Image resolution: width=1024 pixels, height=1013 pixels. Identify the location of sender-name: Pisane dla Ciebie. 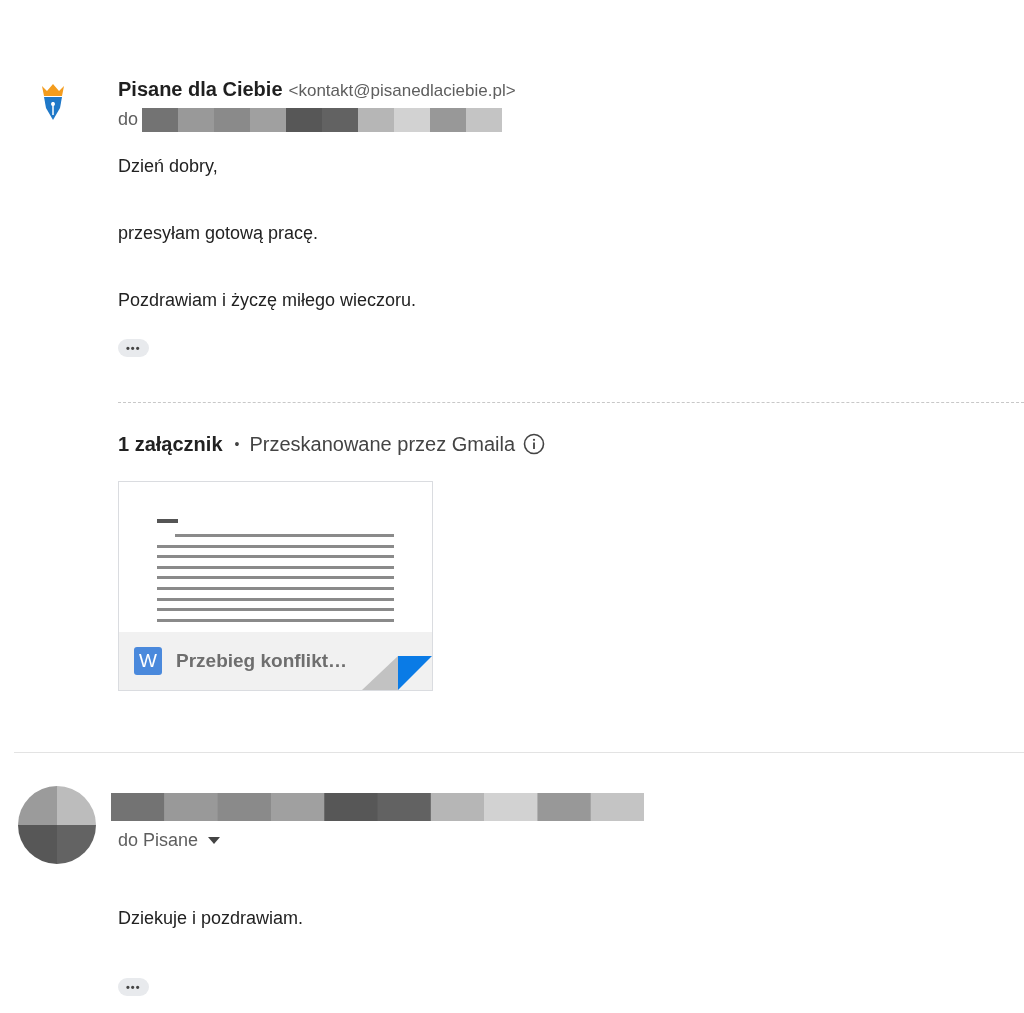
(200, 89).